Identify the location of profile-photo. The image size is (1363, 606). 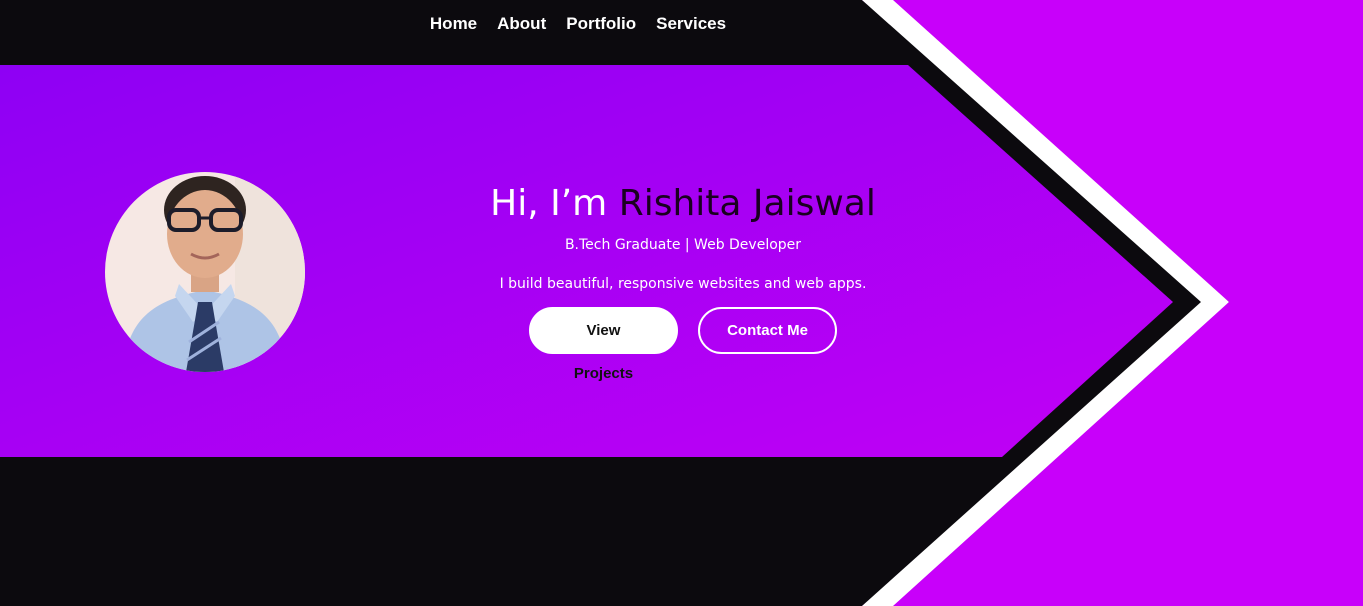
(205, 272).